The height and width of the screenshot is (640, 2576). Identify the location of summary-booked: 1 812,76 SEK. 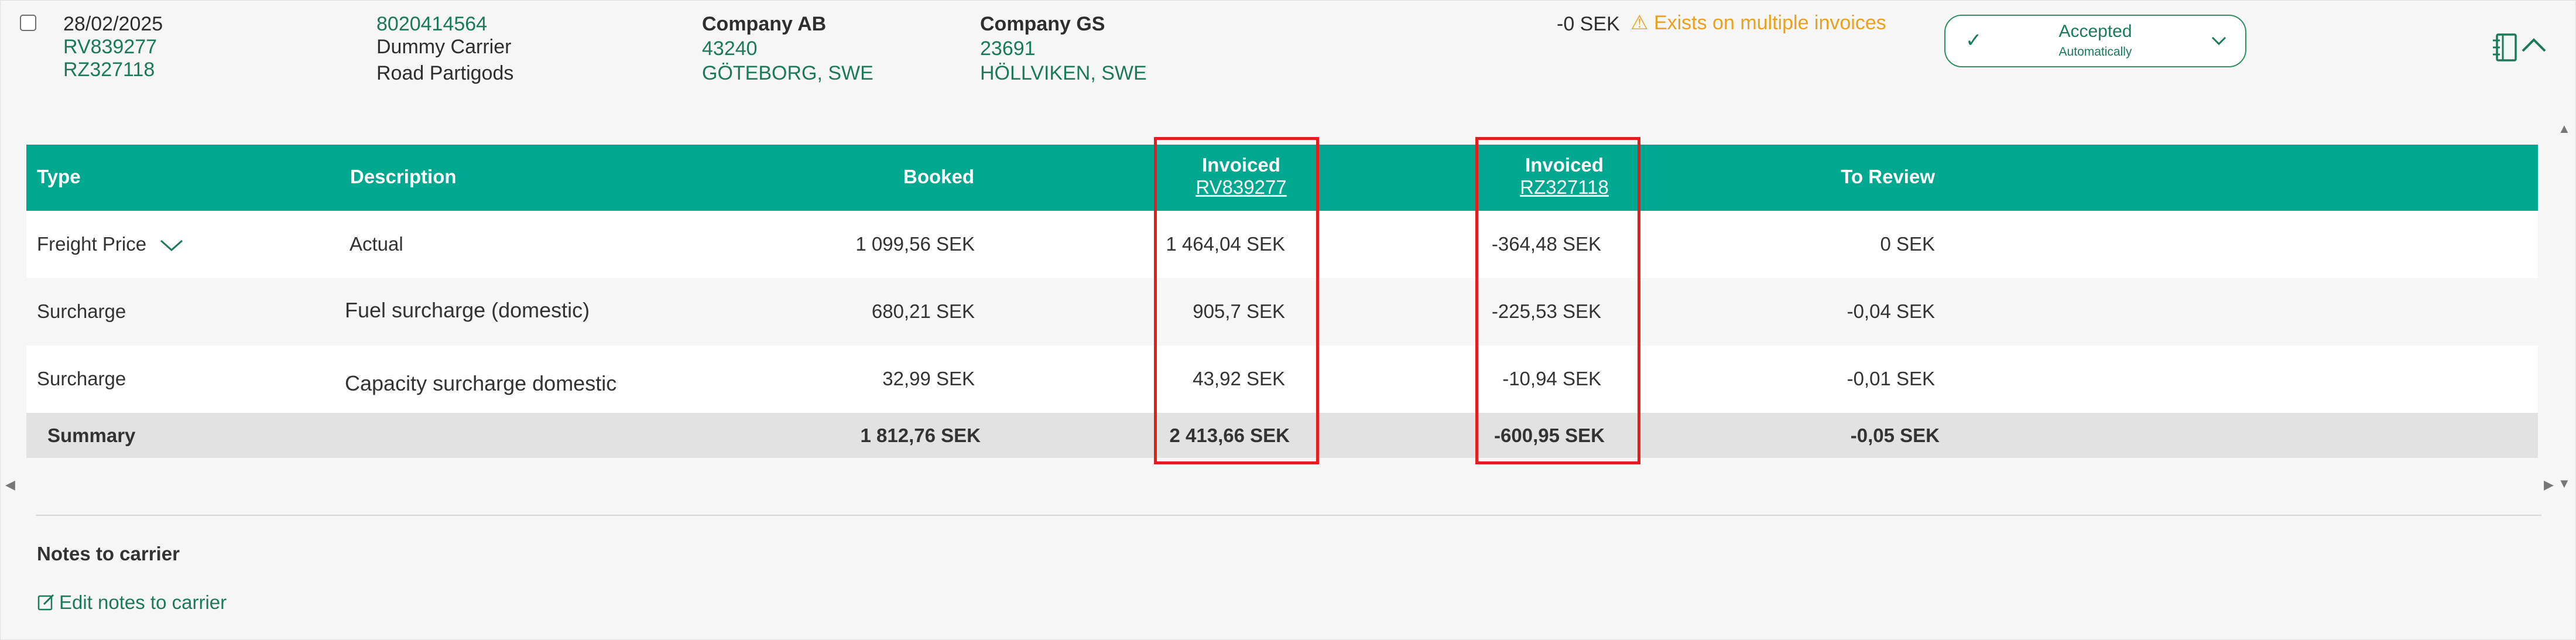
(920, 436).